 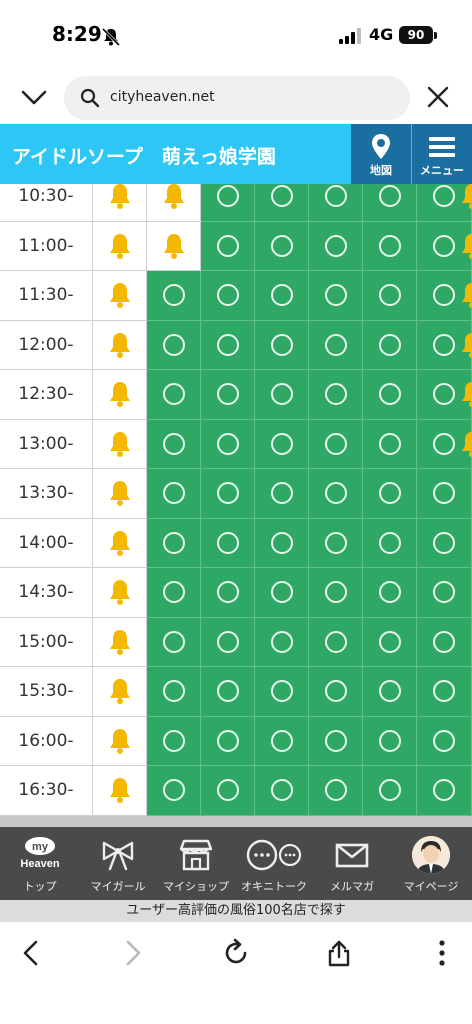 I want to click on reload-icon, so click(x=236, y=953).